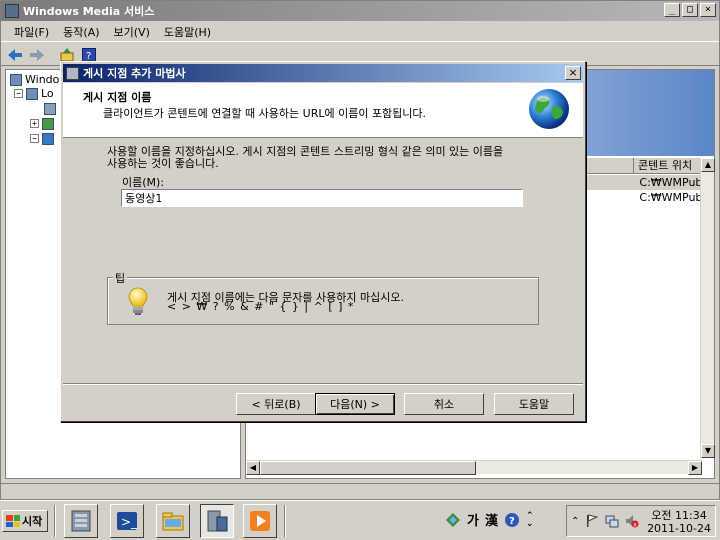  Describe the element at coordinates (81, 521) in the screenshot. I see `server-manager-icon` at that location.